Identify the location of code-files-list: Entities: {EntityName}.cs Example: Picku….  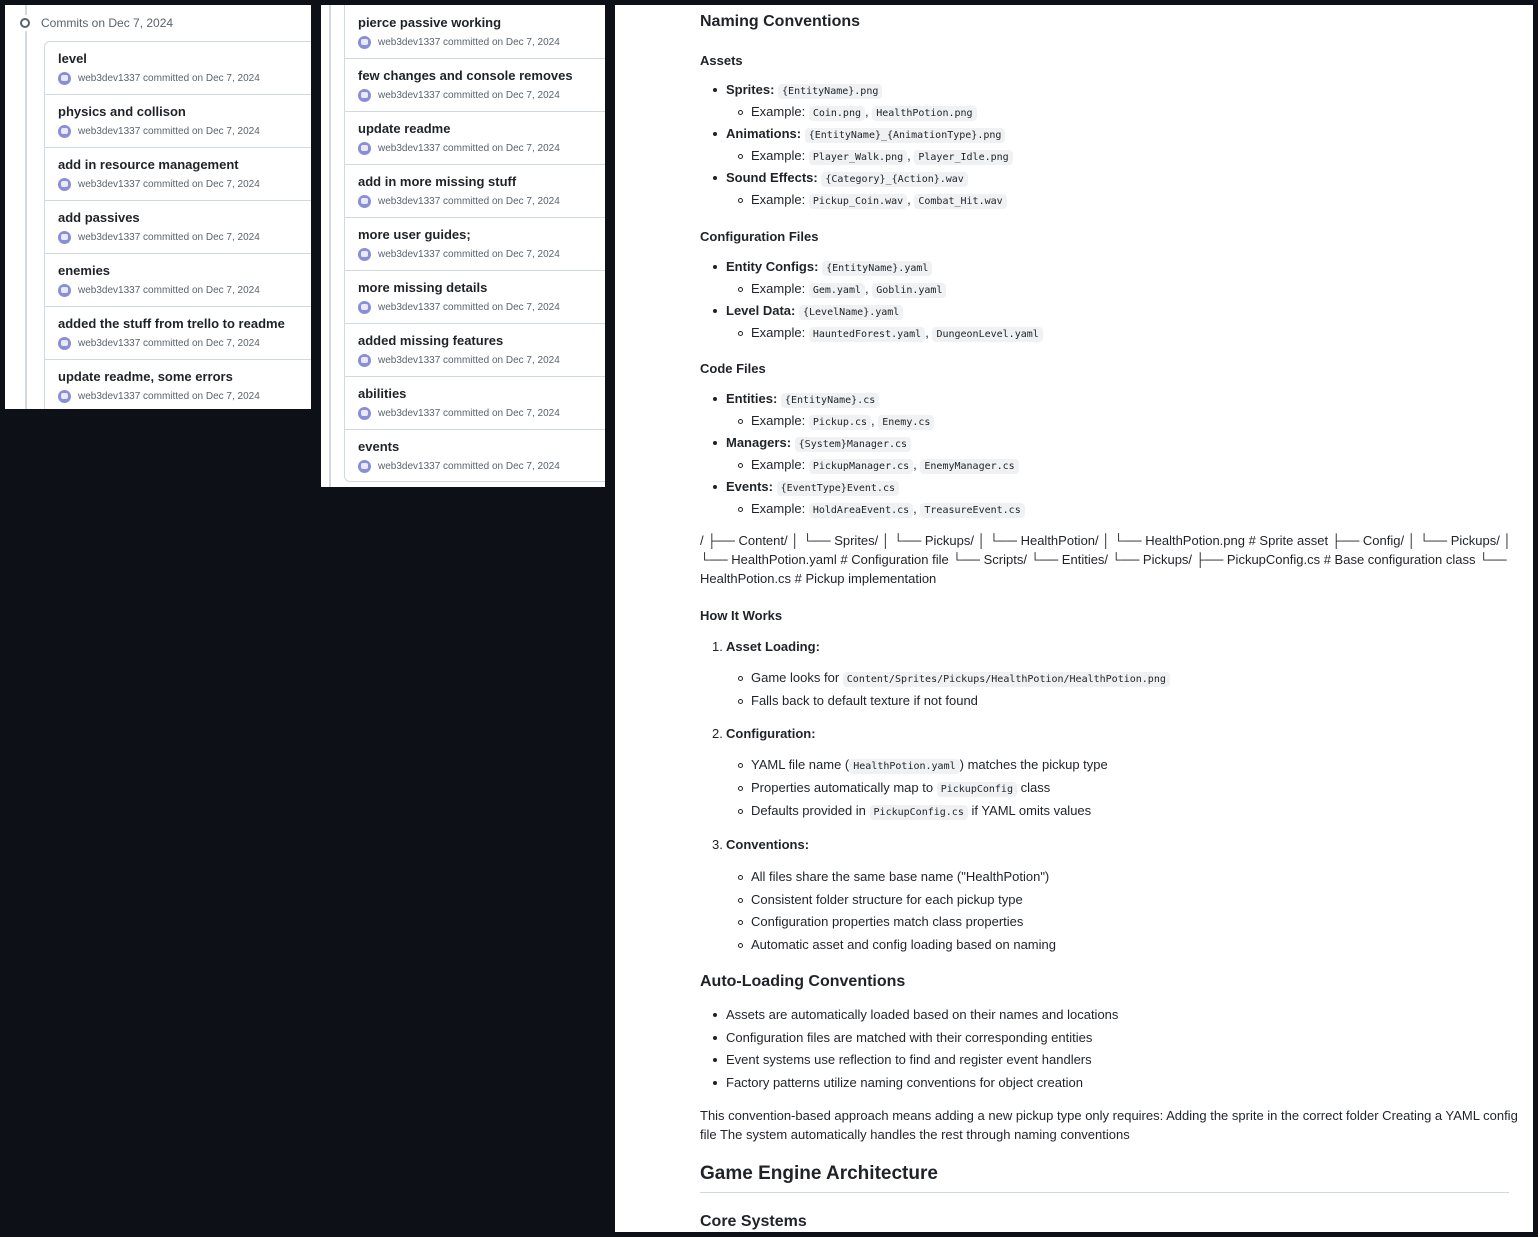
(1104, 455).